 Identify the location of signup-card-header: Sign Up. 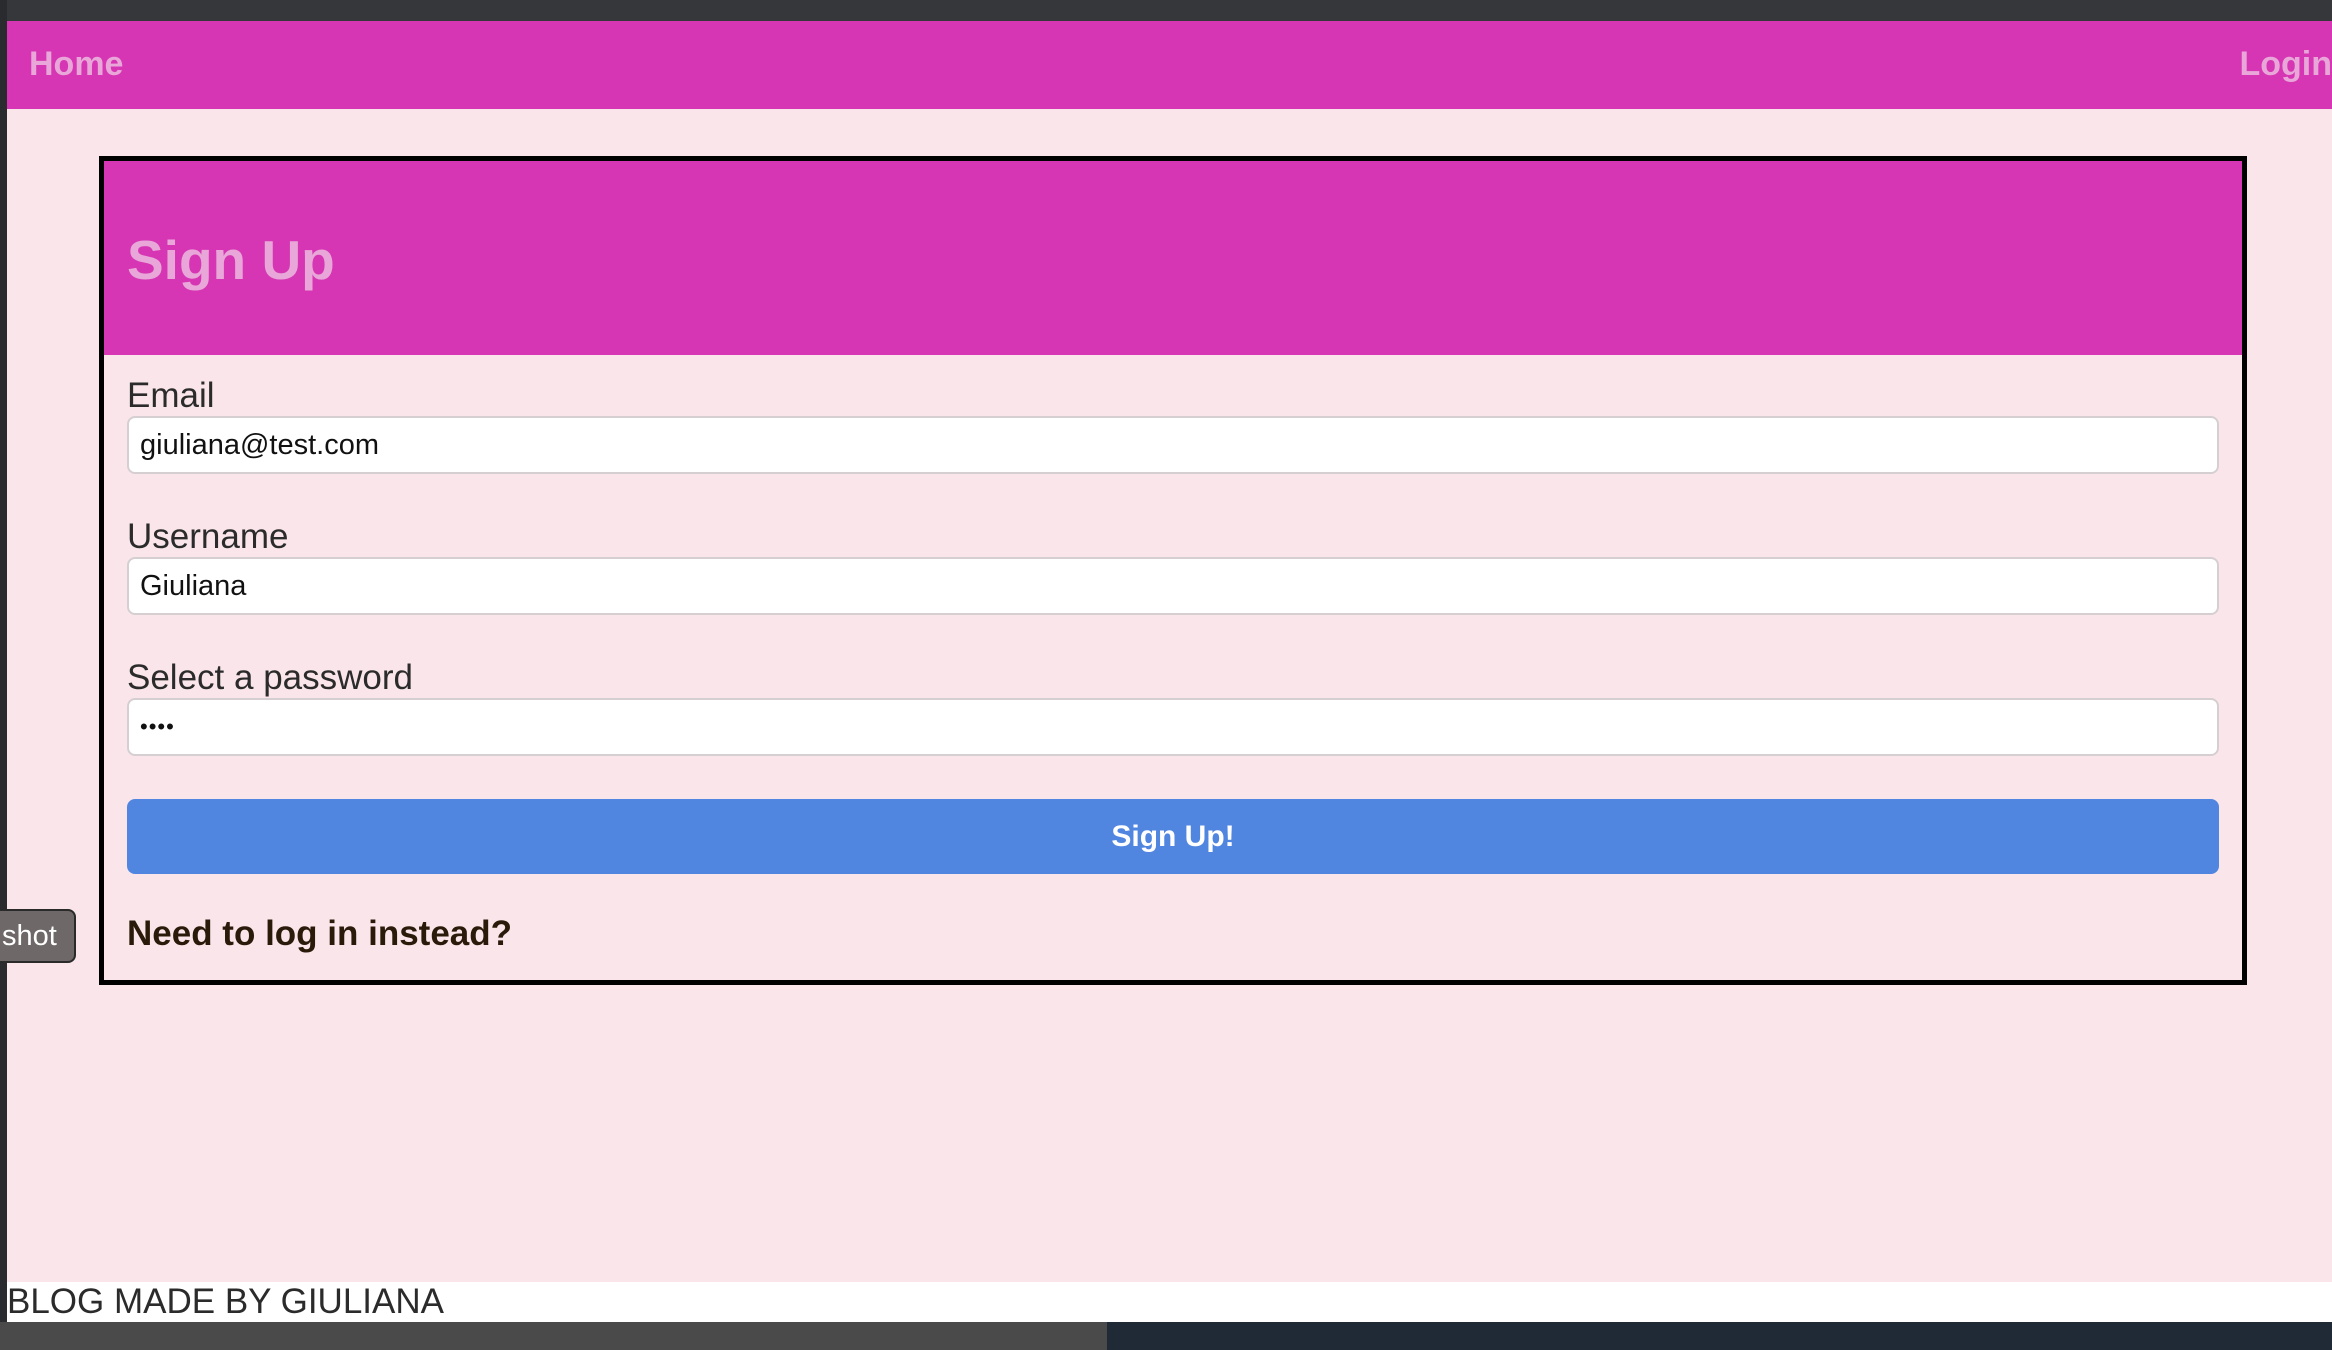
(1173, 258).